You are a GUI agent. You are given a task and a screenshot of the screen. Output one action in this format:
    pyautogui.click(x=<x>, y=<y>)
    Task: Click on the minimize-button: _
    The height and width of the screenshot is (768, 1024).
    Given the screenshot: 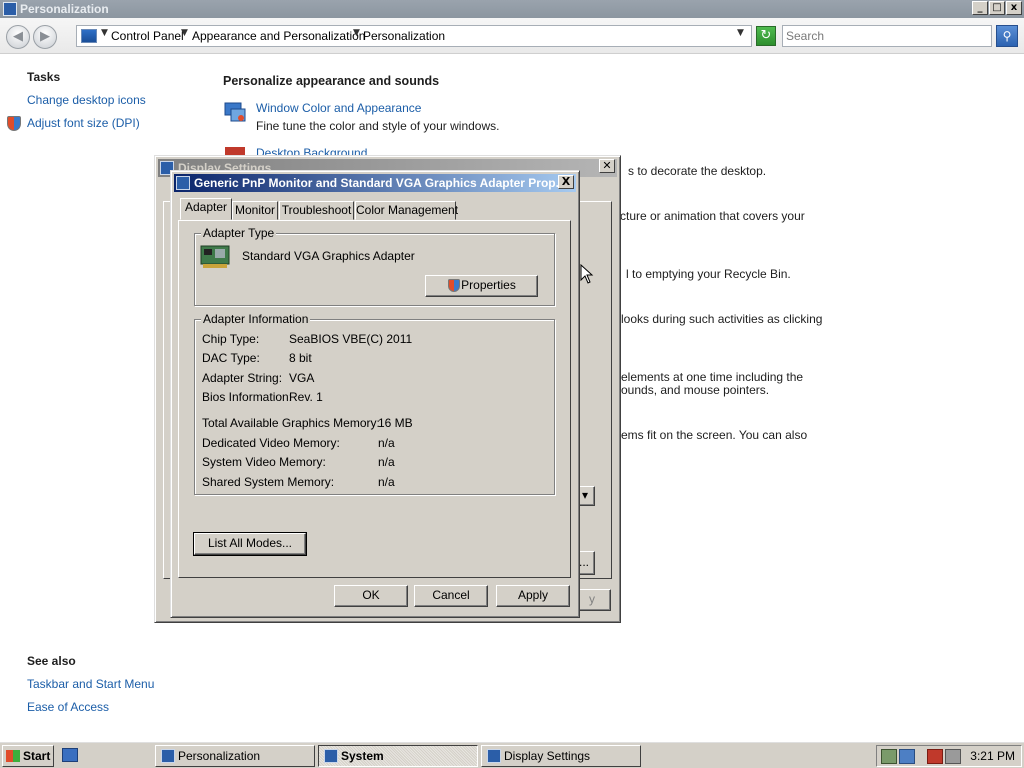 What is the action you would take?
    pyautogui.click(x=980, y=8)
    